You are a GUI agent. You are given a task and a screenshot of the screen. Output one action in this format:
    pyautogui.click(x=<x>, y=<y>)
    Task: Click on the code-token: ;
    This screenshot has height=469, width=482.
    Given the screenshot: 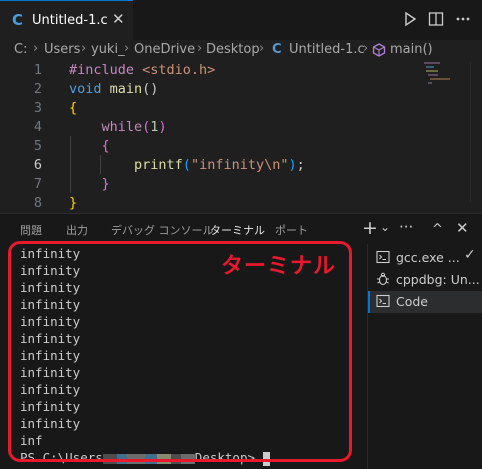 What is the action you would take?
    pyautogui.click(x=300, y=165)
    